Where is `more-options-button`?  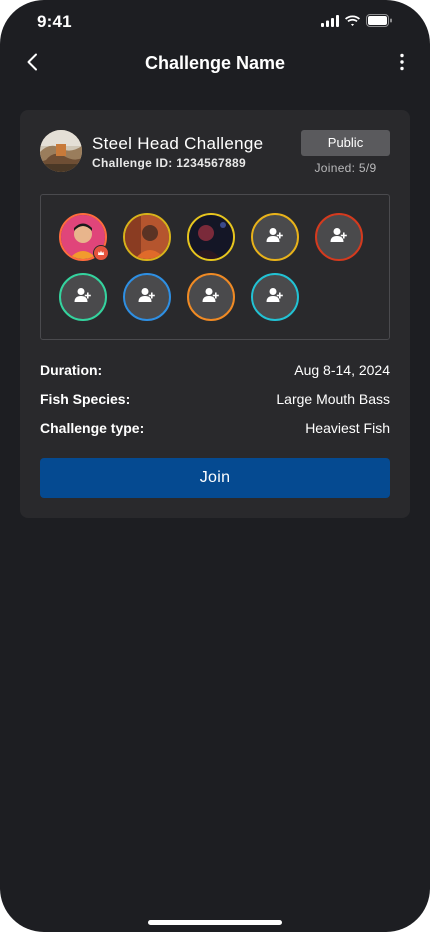 more-options-button is located at coordinates (402, 64).